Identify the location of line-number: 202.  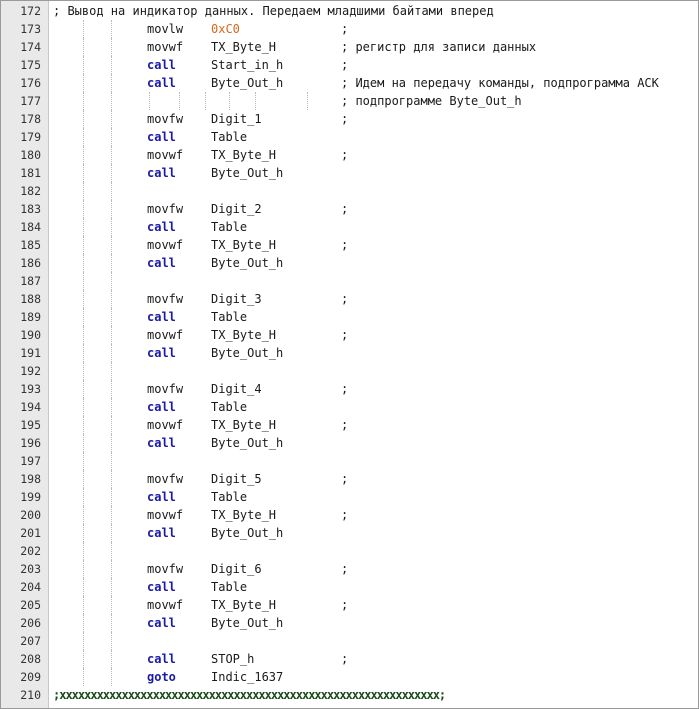
(30, 551).